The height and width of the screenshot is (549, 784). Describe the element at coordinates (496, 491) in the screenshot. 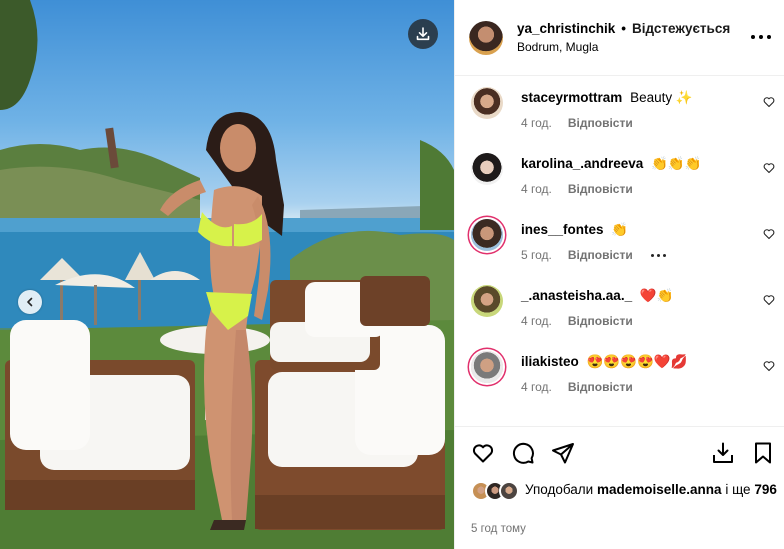

I see `liker-avatars` at that location.